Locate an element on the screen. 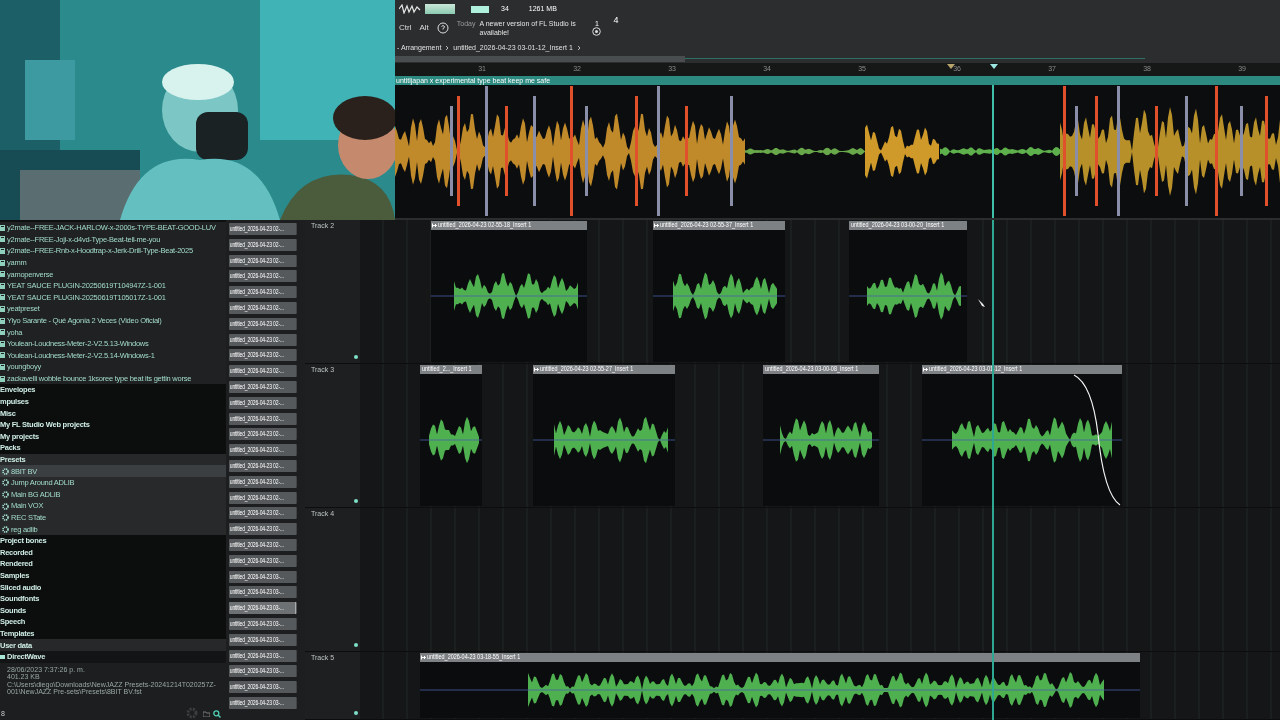 This screenshot has width=1280, height=720. help-icon is located at coordinates (442, 27).